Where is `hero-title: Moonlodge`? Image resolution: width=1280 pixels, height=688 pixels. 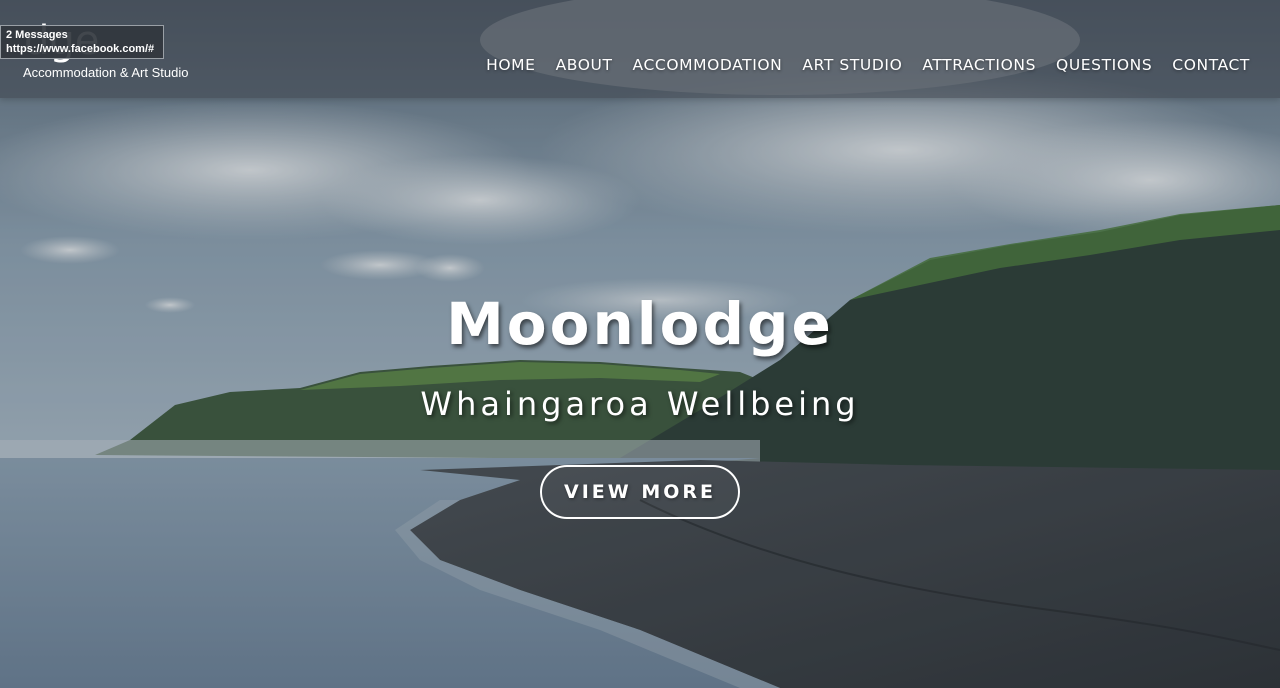
hero-title: Moonlodge is located at coordinates (640, 324).